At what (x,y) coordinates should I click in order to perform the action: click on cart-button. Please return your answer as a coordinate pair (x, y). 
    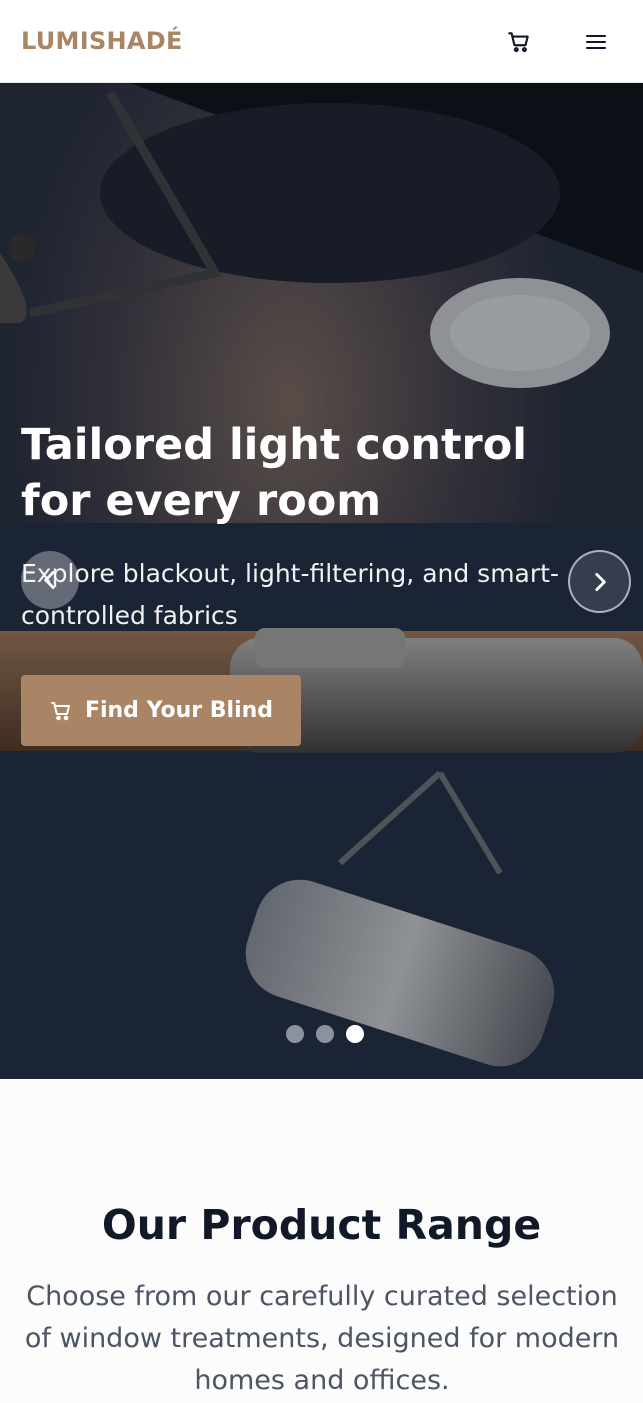
    Looking at the image, I should click on (519, 42).